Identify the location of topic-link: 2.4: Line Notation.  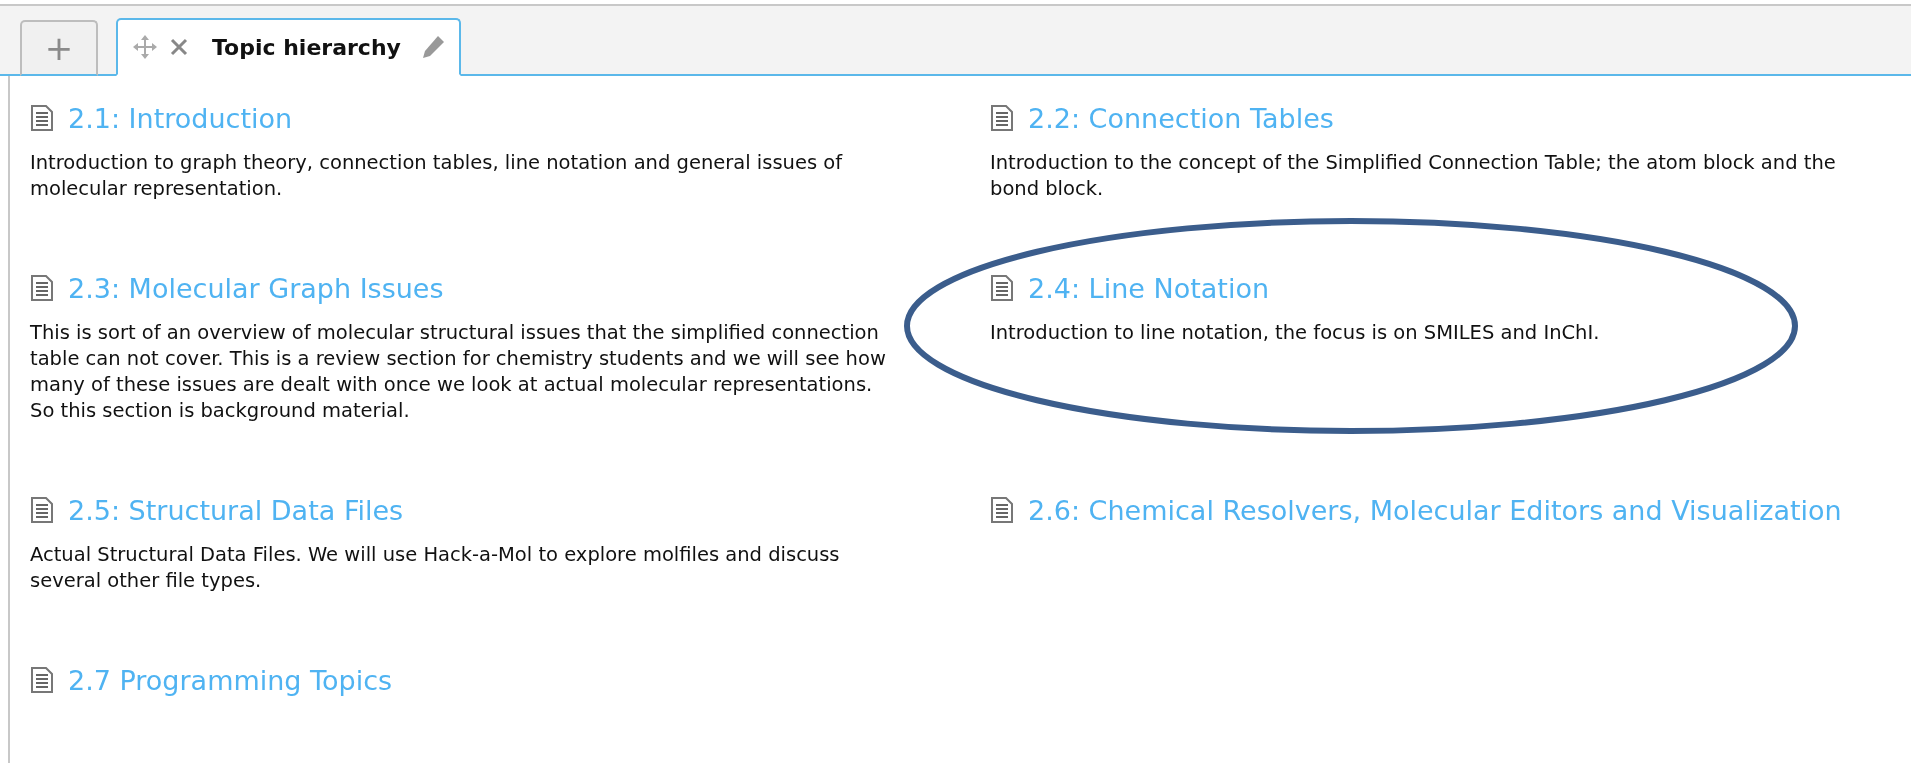
(1149, 288).